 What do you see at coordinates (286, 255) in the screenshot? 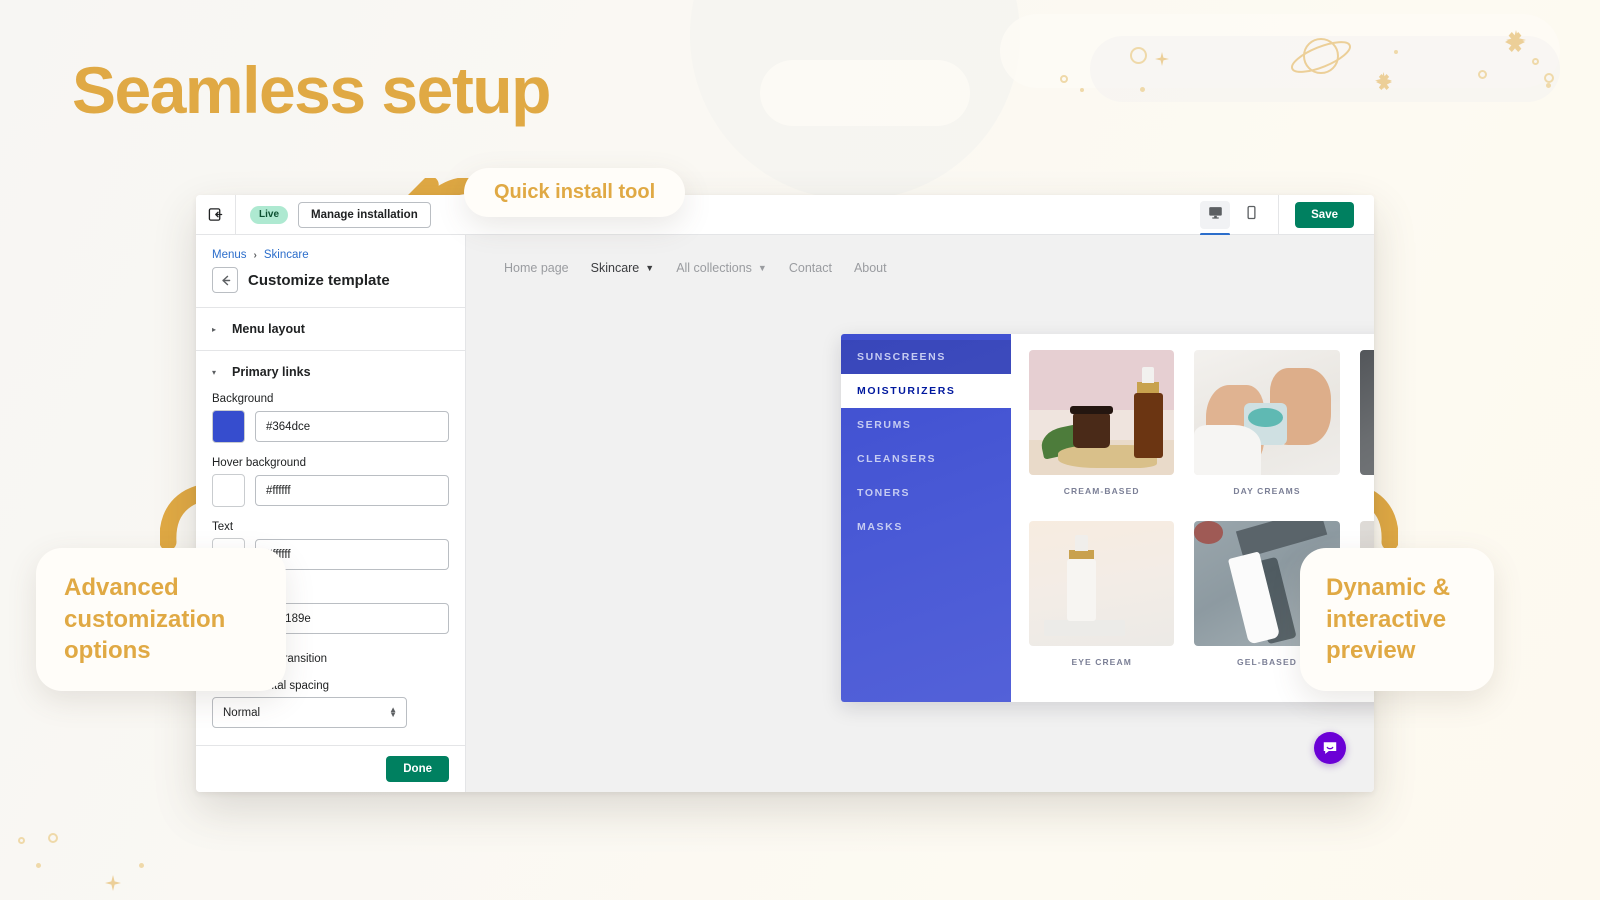
I see `breadcrumb-skincare: Skincare` at bounding box center [286, 255].